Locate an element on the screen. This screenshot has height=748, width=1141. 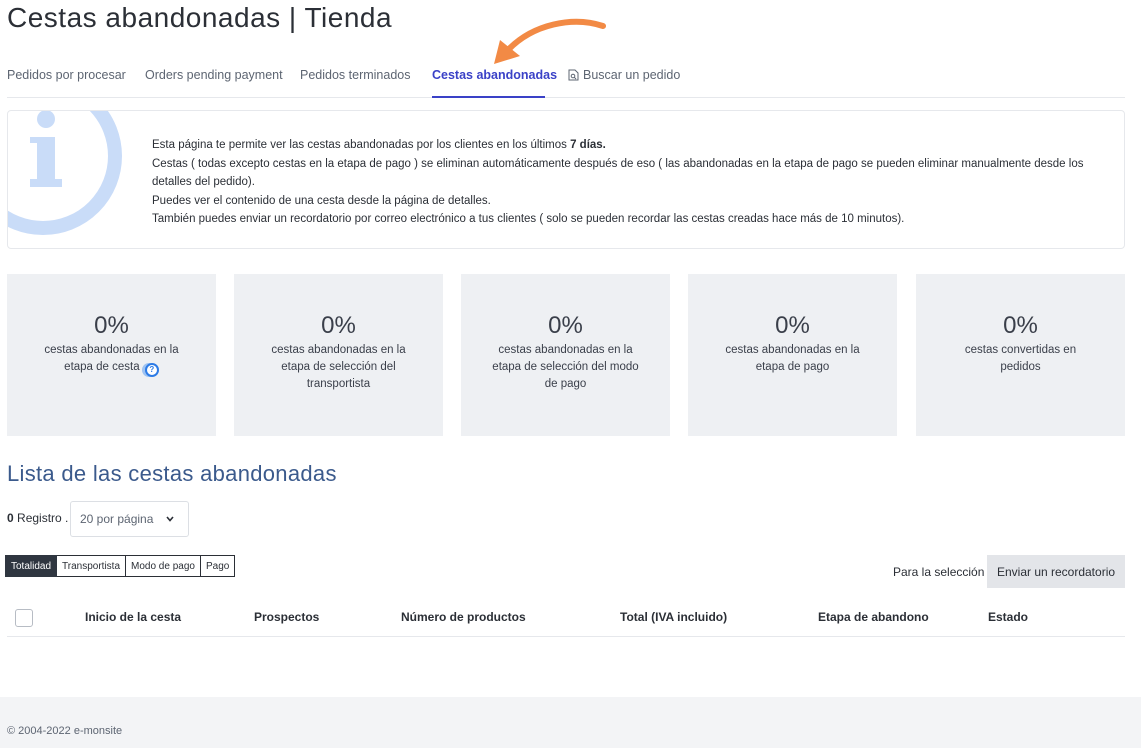
stat-label: cestas convertidas en pedidos is located at coordinates (1020, 358).